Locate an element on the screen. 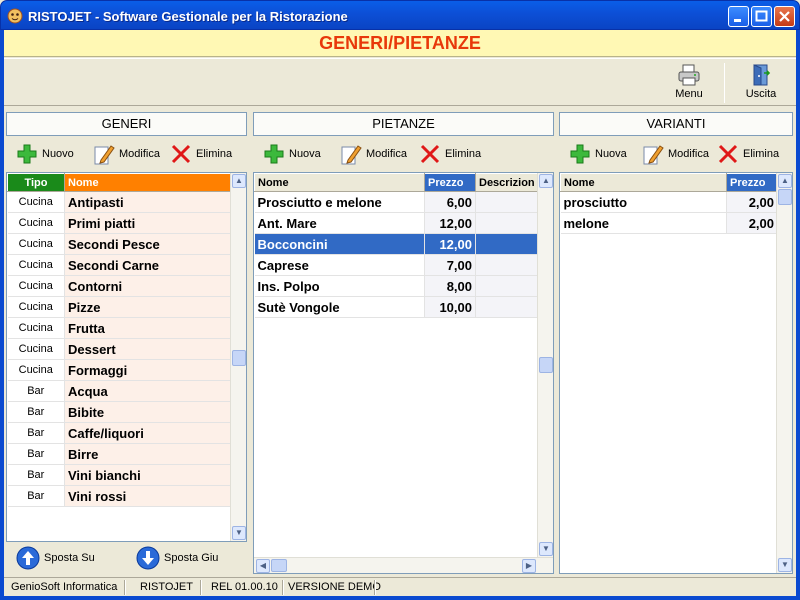 The width and height of the screenshot is (800, 600). table-row: Bar Vini bianchi is located at coordinates (120, 475).